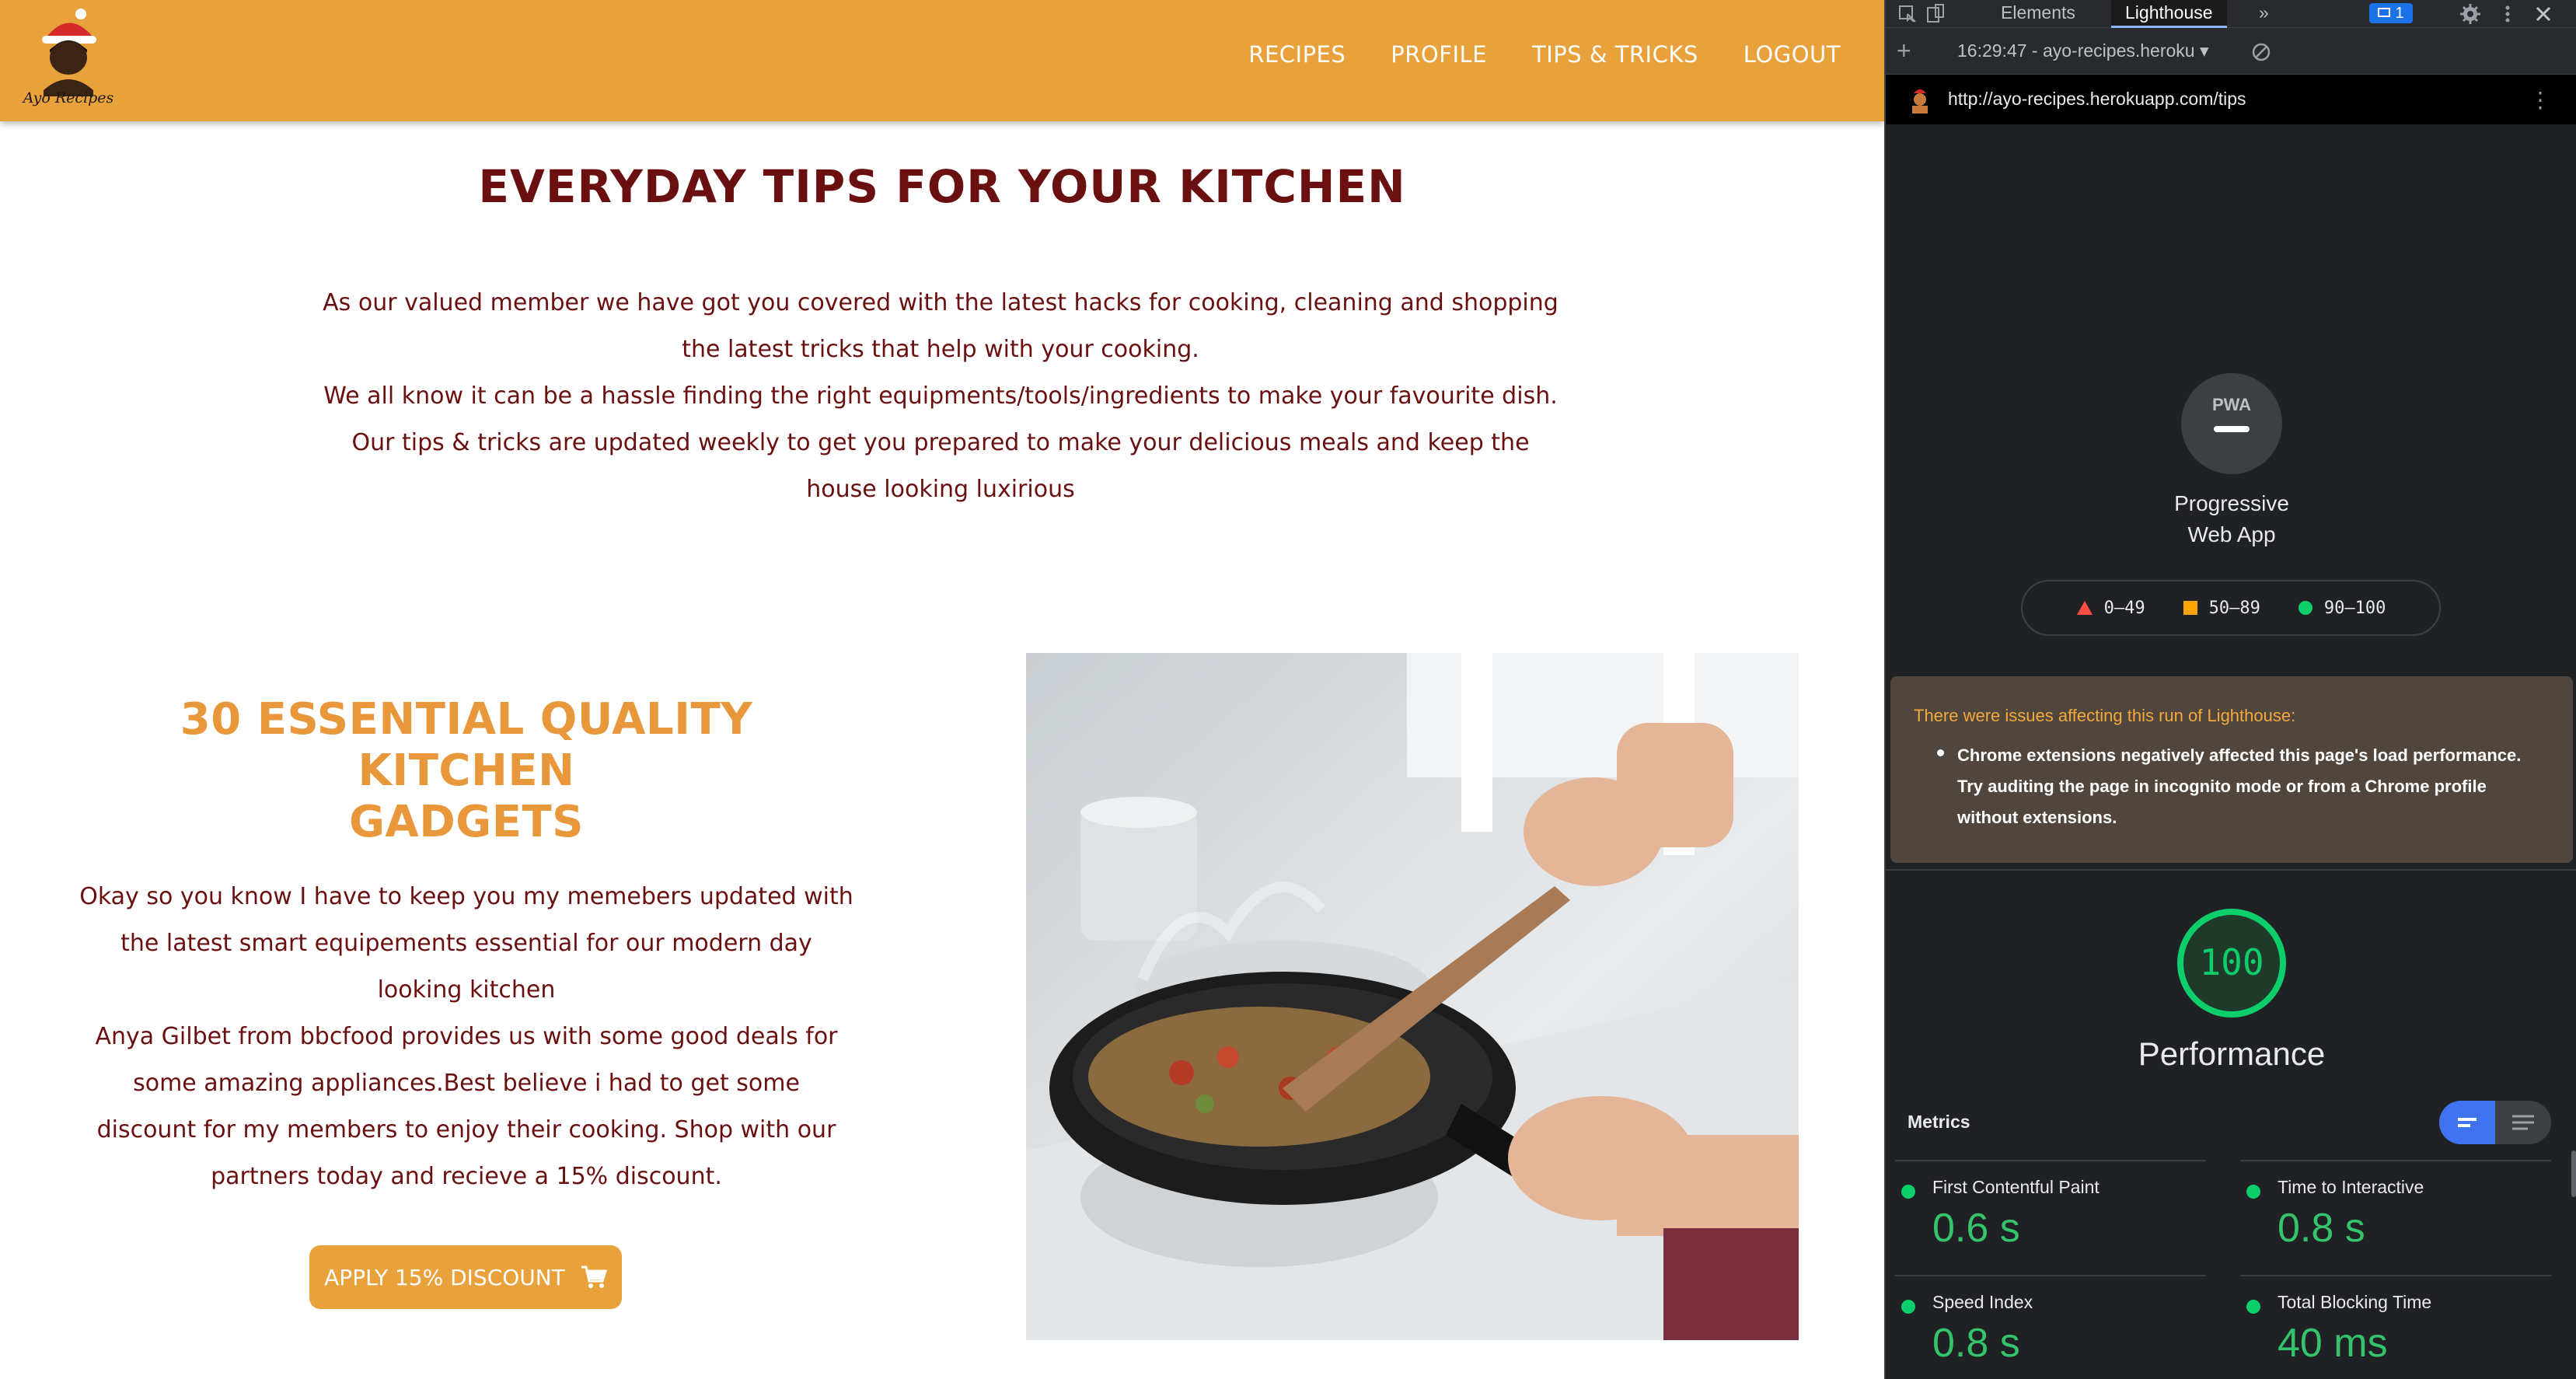  I want to click on legend-fail-range: 0–49, so click(2124, 608).